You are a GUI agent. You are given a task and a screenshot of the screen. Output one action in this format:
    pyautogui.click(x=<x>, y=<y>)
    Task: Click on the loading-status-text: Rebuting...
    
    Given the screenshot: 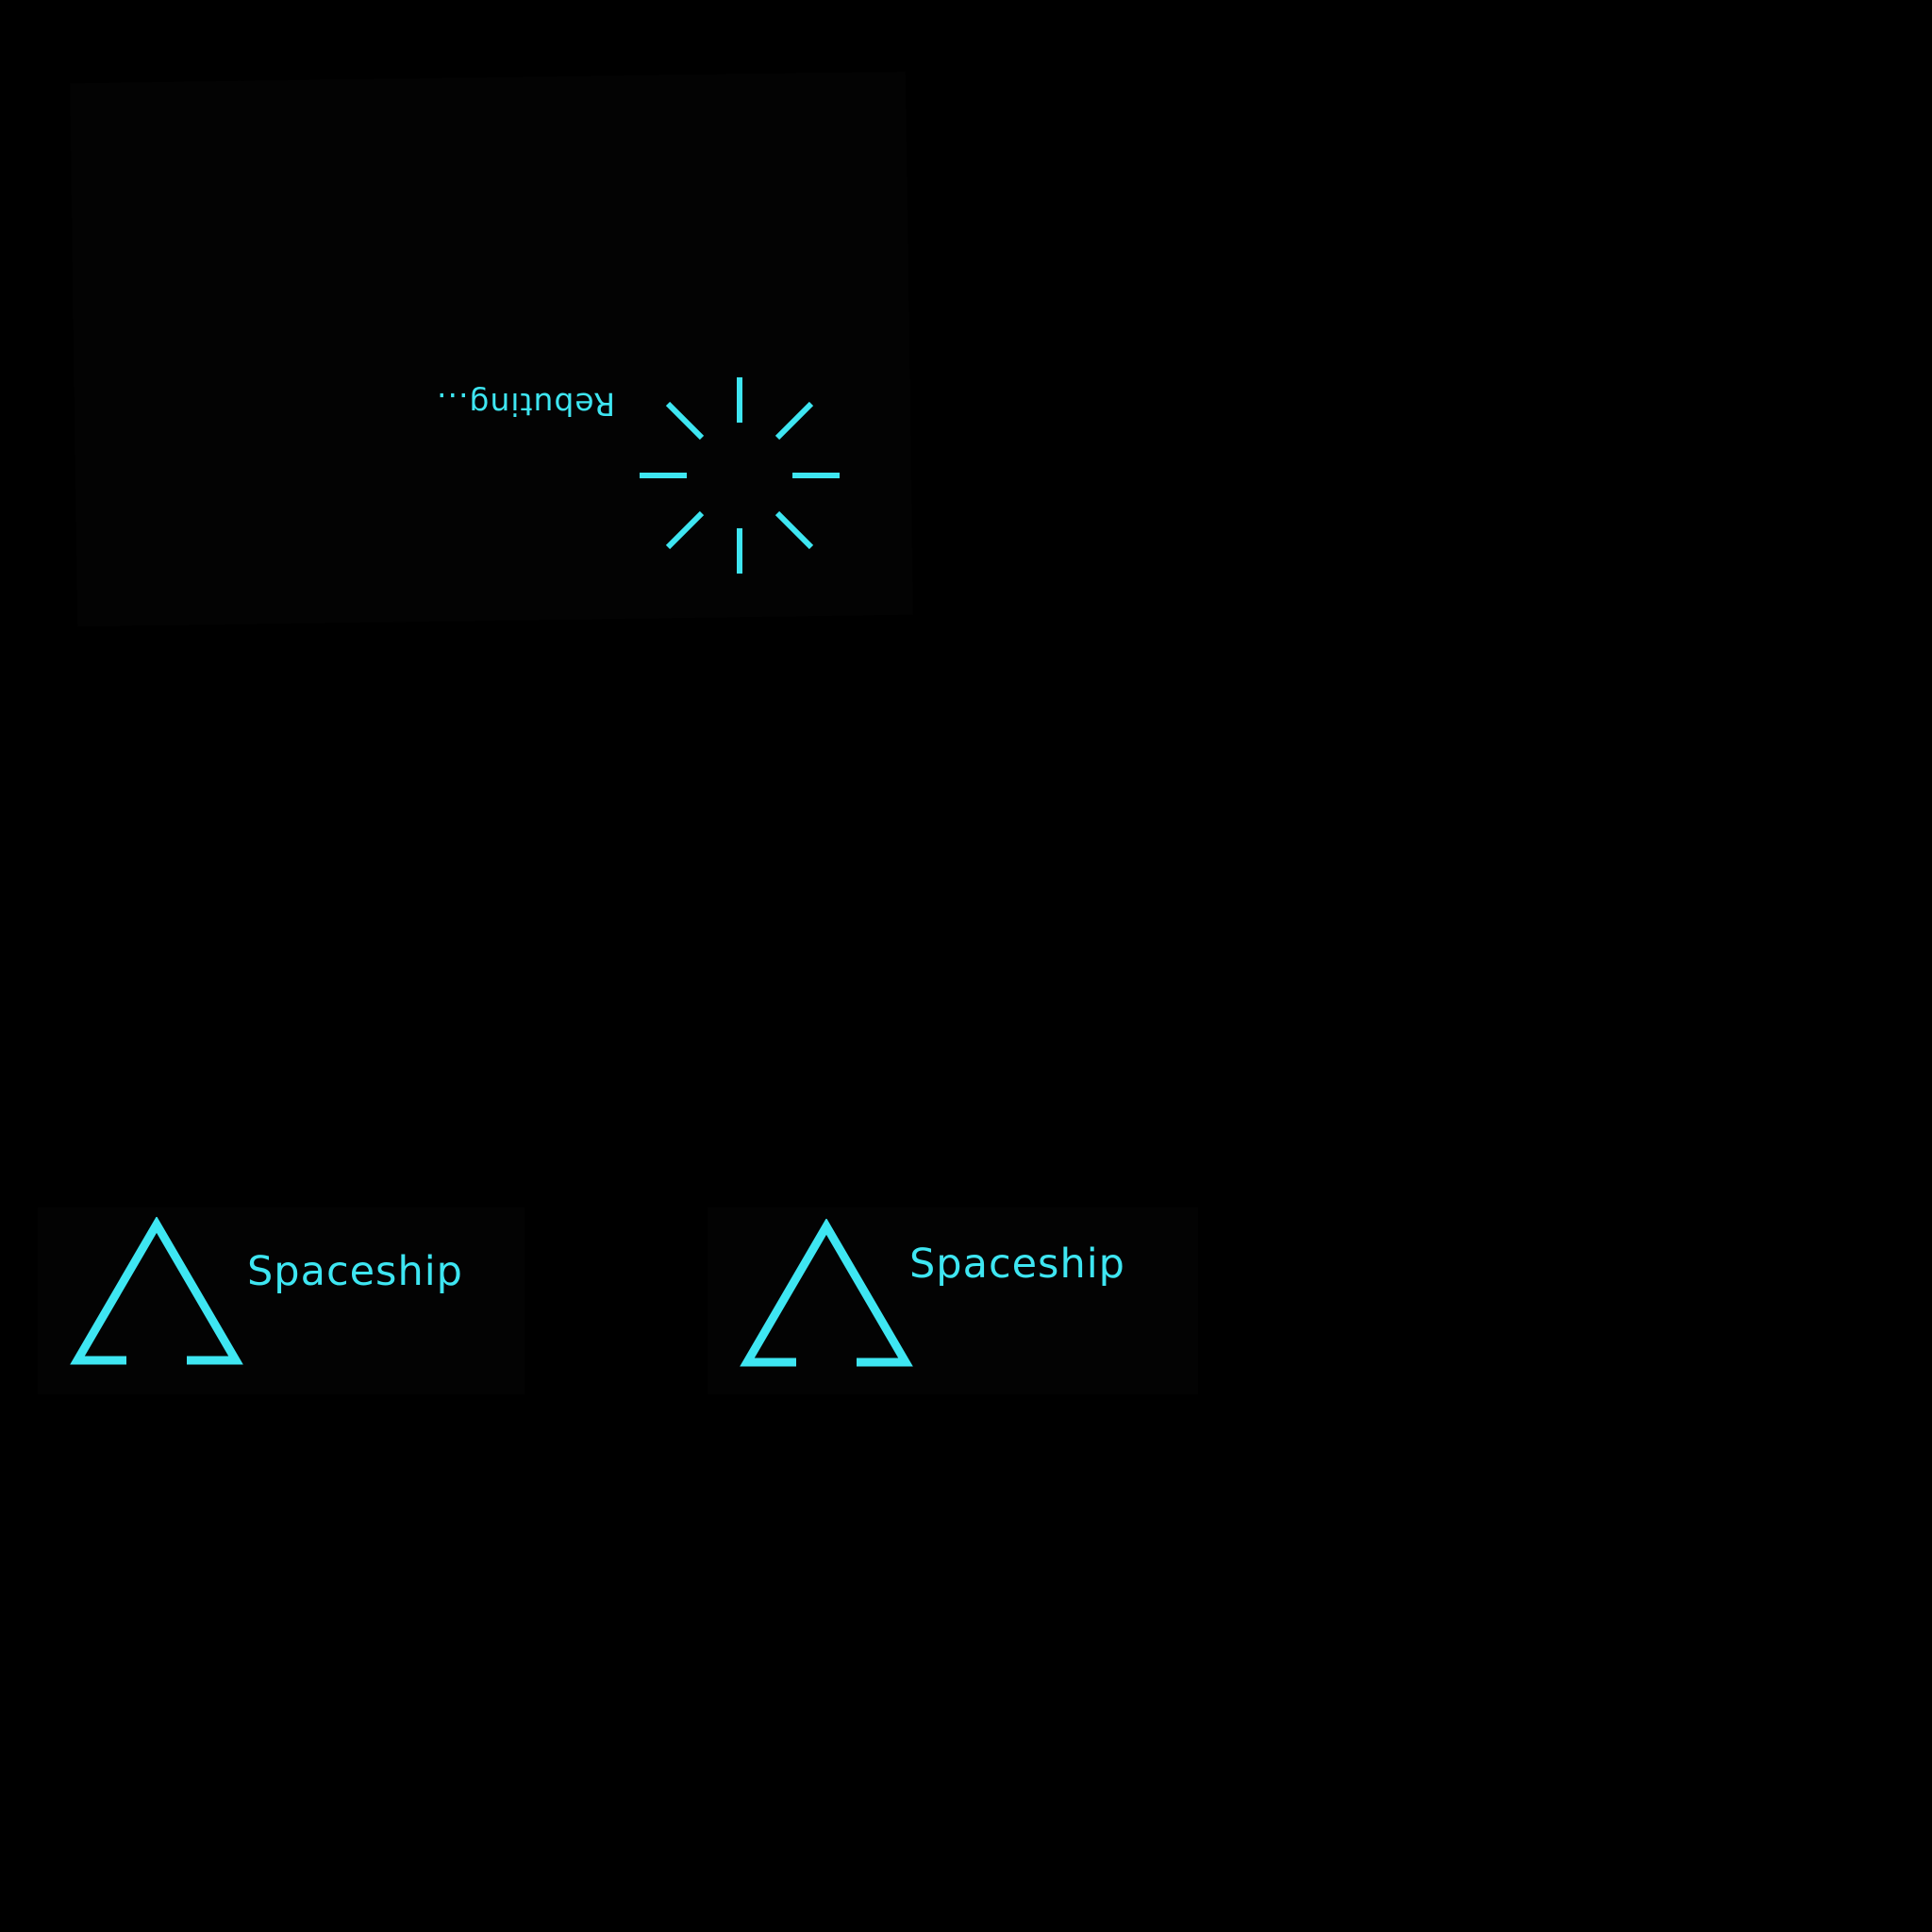 What is the action you would take?
    pyautogui.click(x=526, y=404)
    